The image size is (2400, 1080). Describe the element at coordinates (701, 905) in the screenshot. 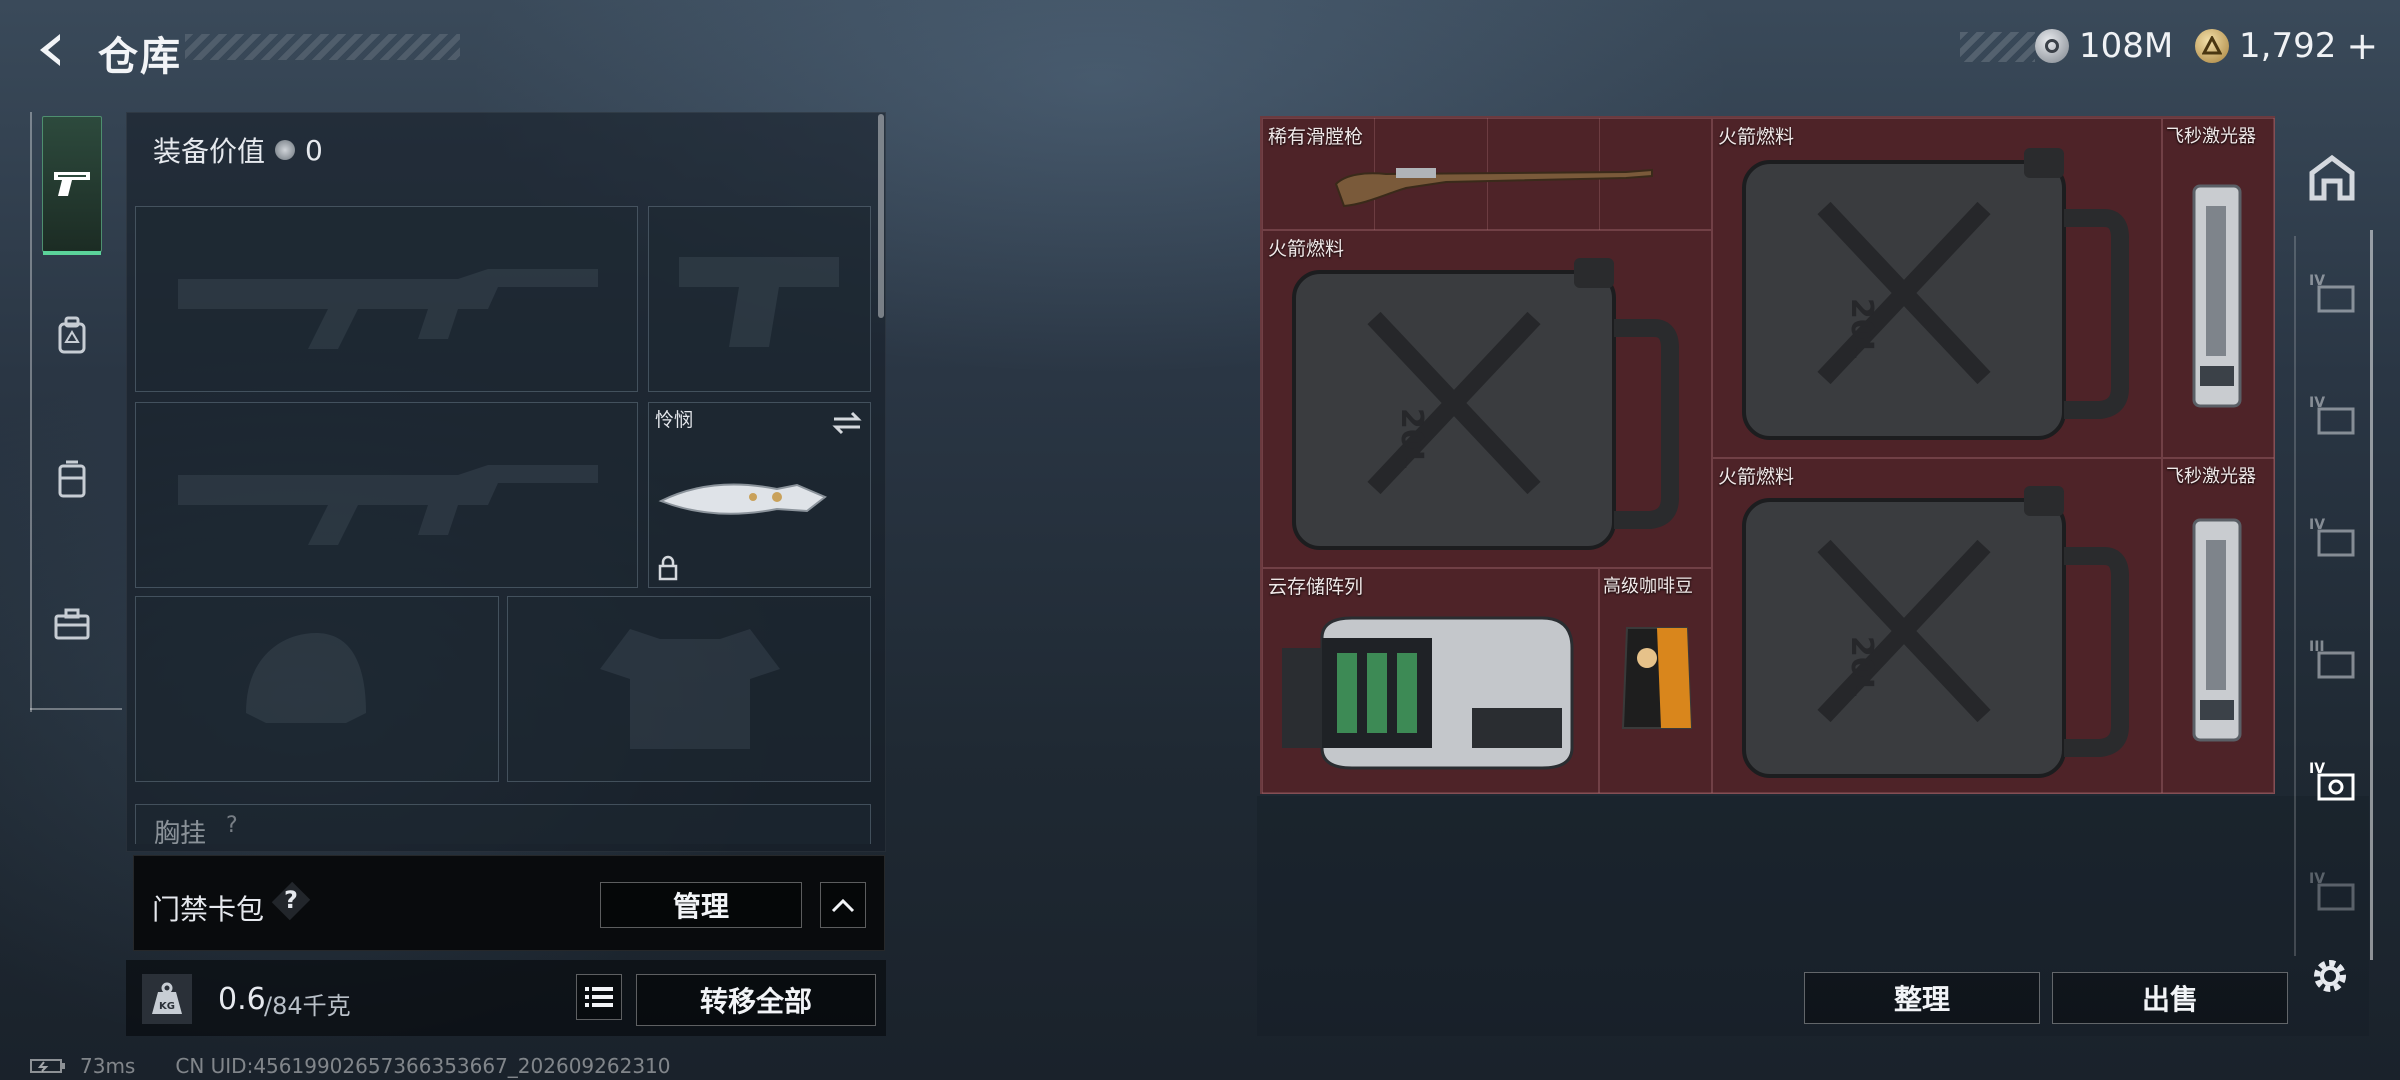

I see `manage-button: 管理` at that location.